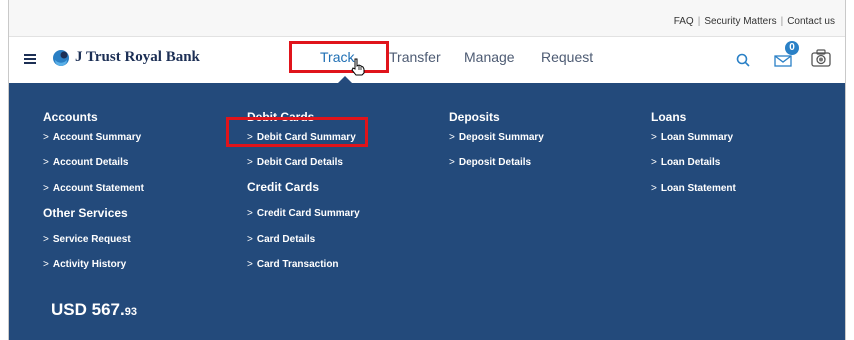 The width and height of the screenshot is (854, 340). I want to click on menu-deposit-summary: > Deposit Summary, so click(496, 137).